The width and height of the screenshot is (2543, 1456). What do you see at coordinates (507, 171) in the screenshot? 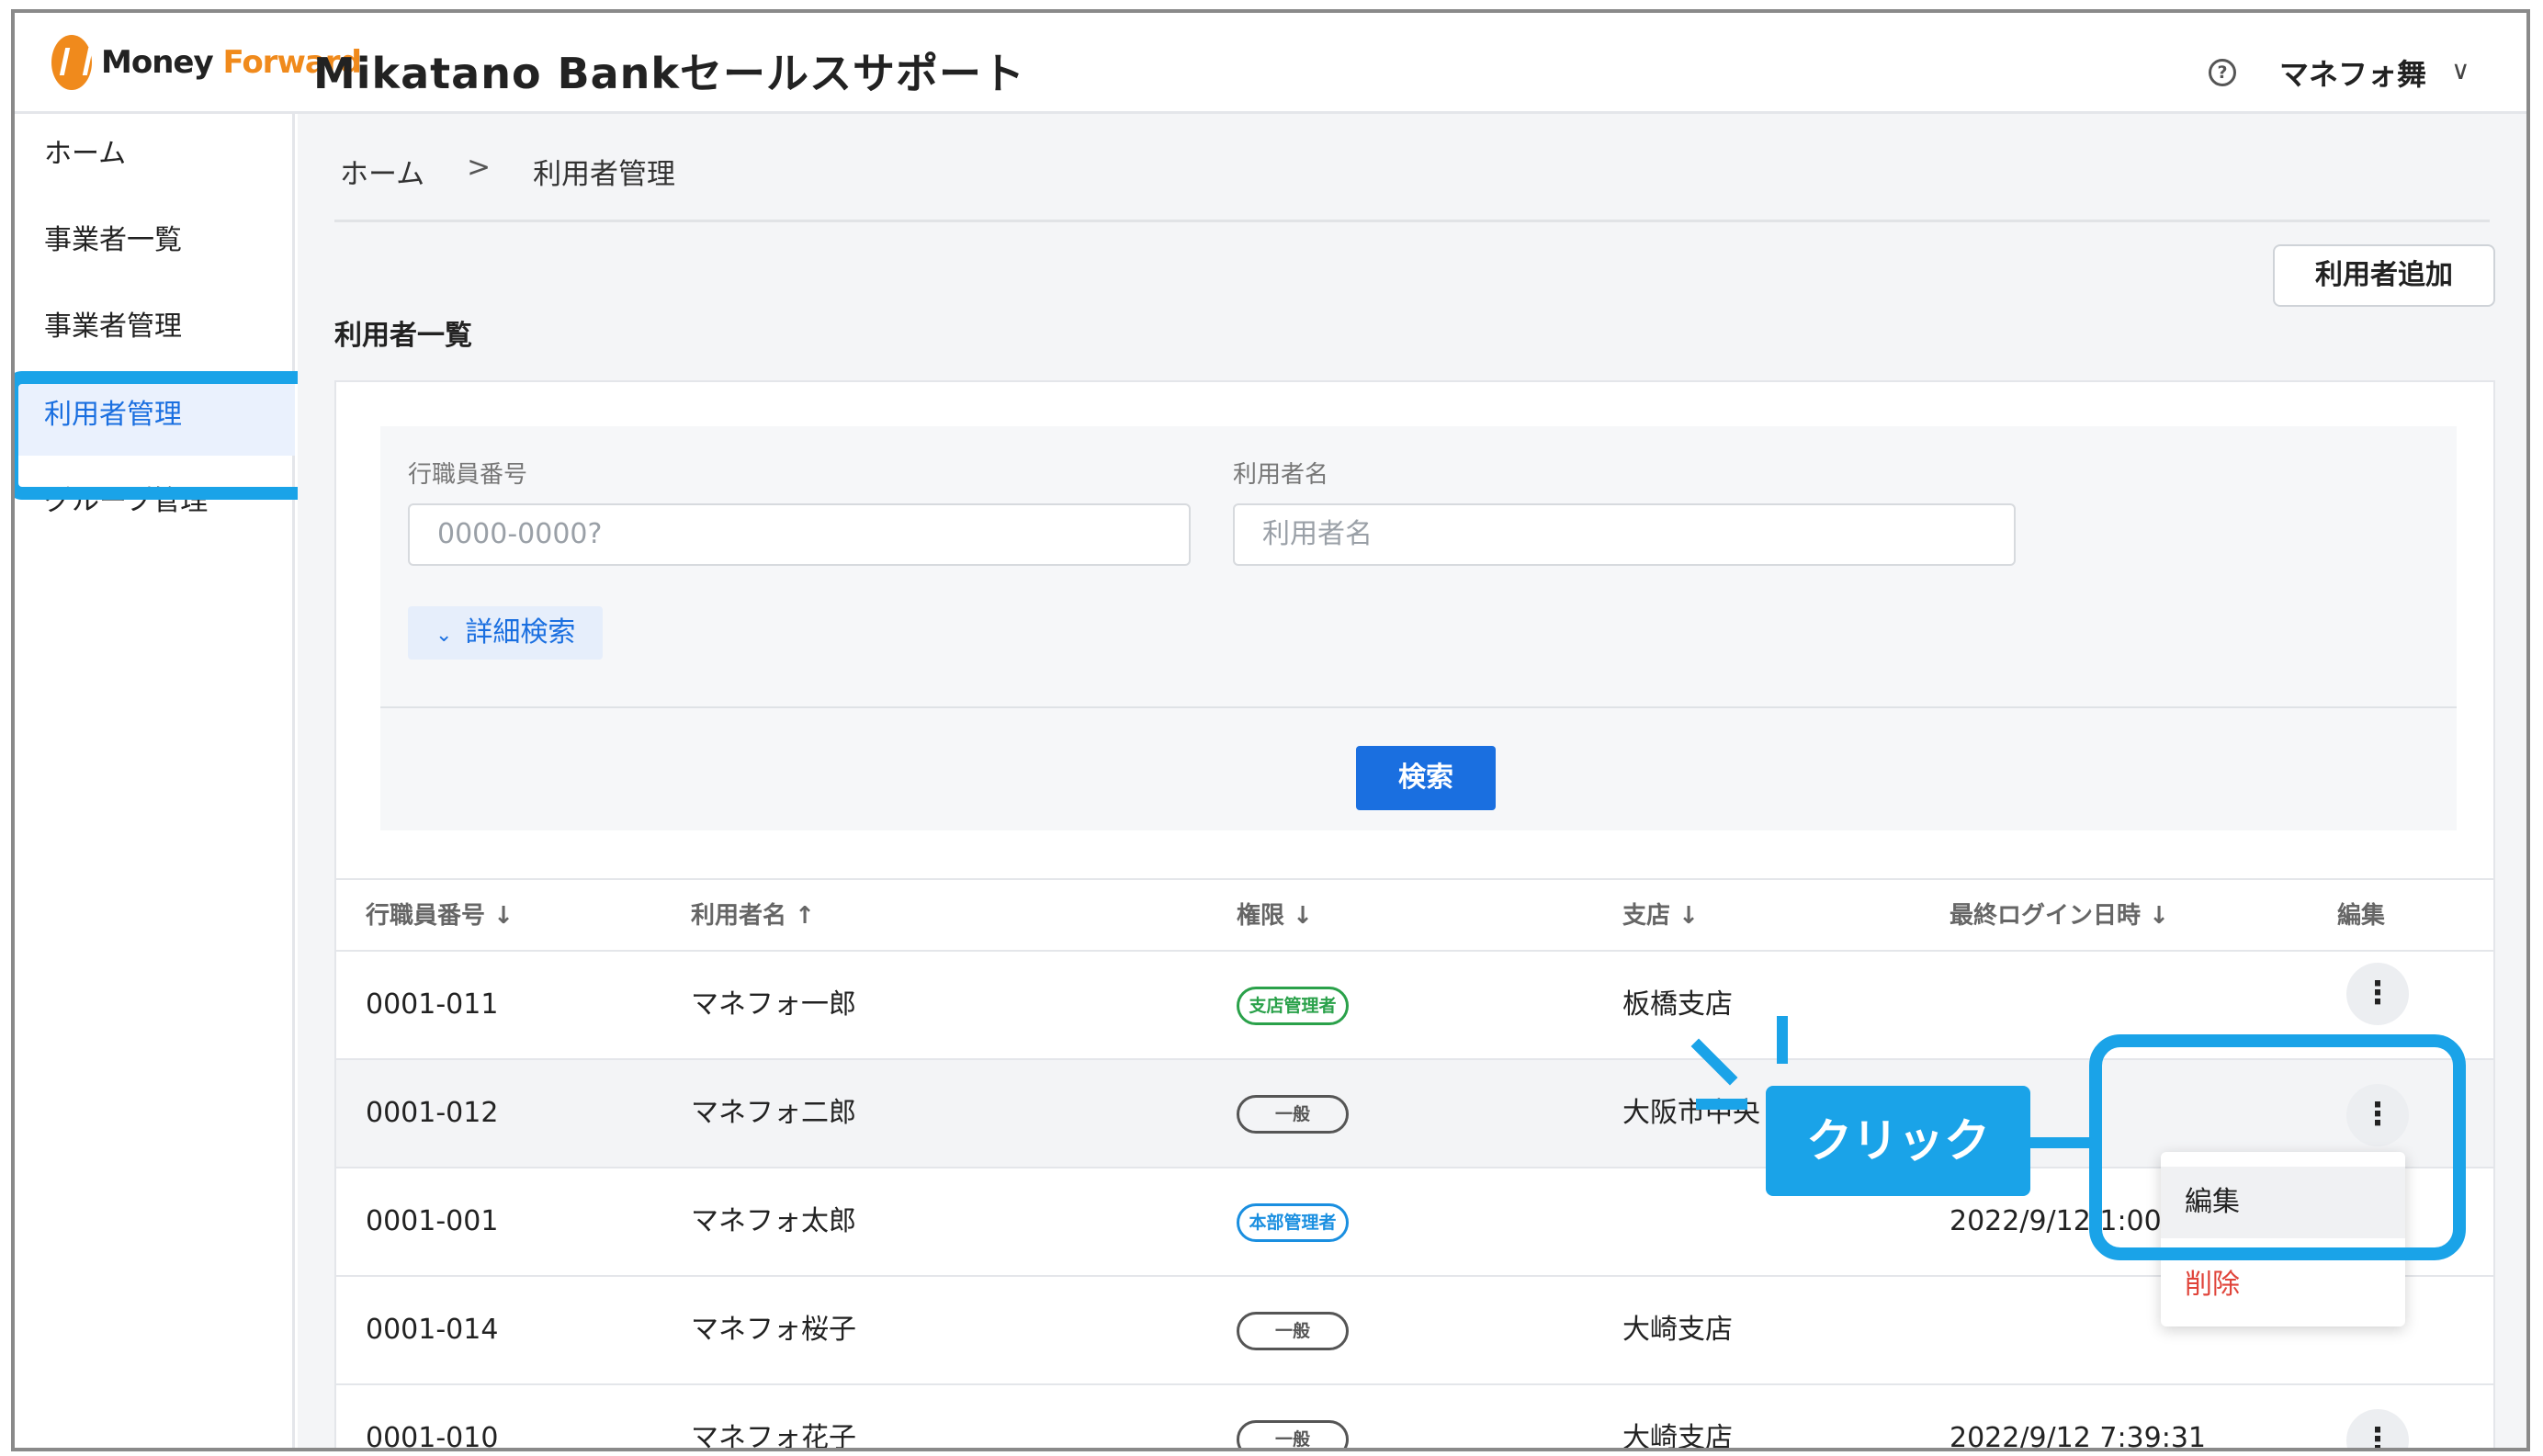
I see `breadcrumb: ホーム > 利用者管理` at bounding box center [507, 171].